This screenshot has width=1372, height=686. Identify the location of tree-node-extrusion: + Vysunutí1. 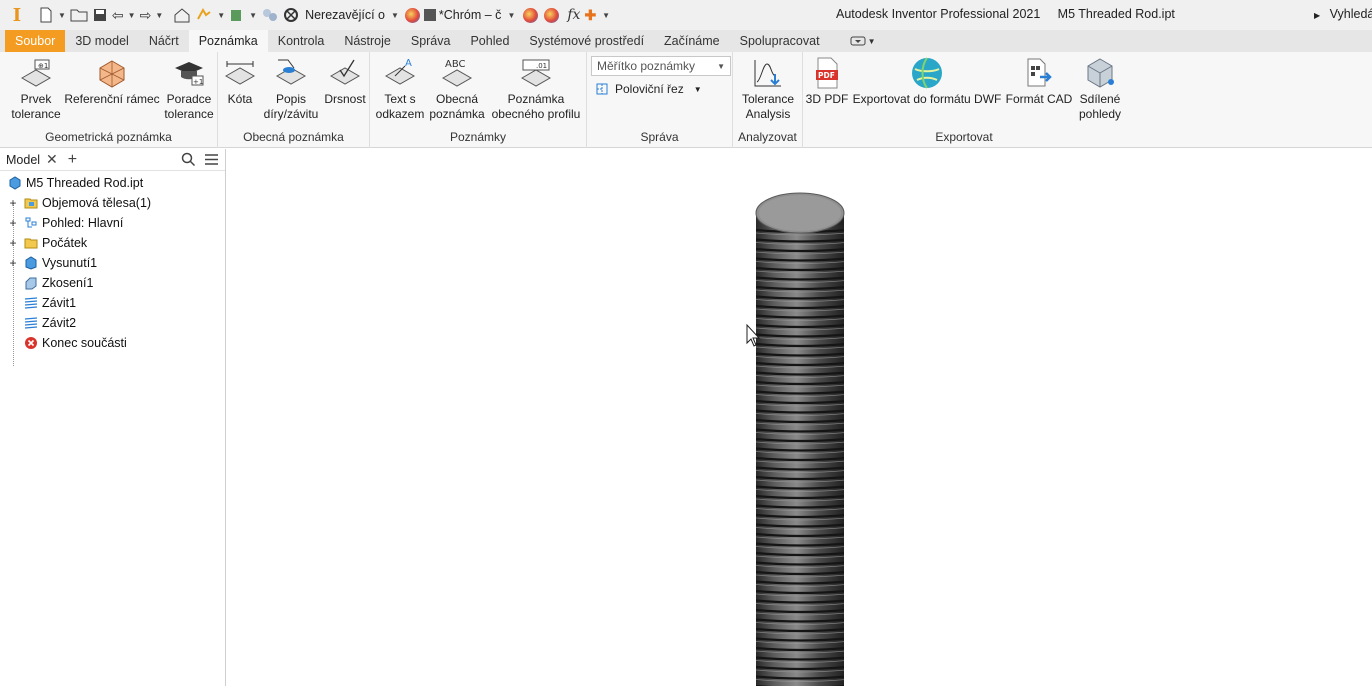
(112, 263).